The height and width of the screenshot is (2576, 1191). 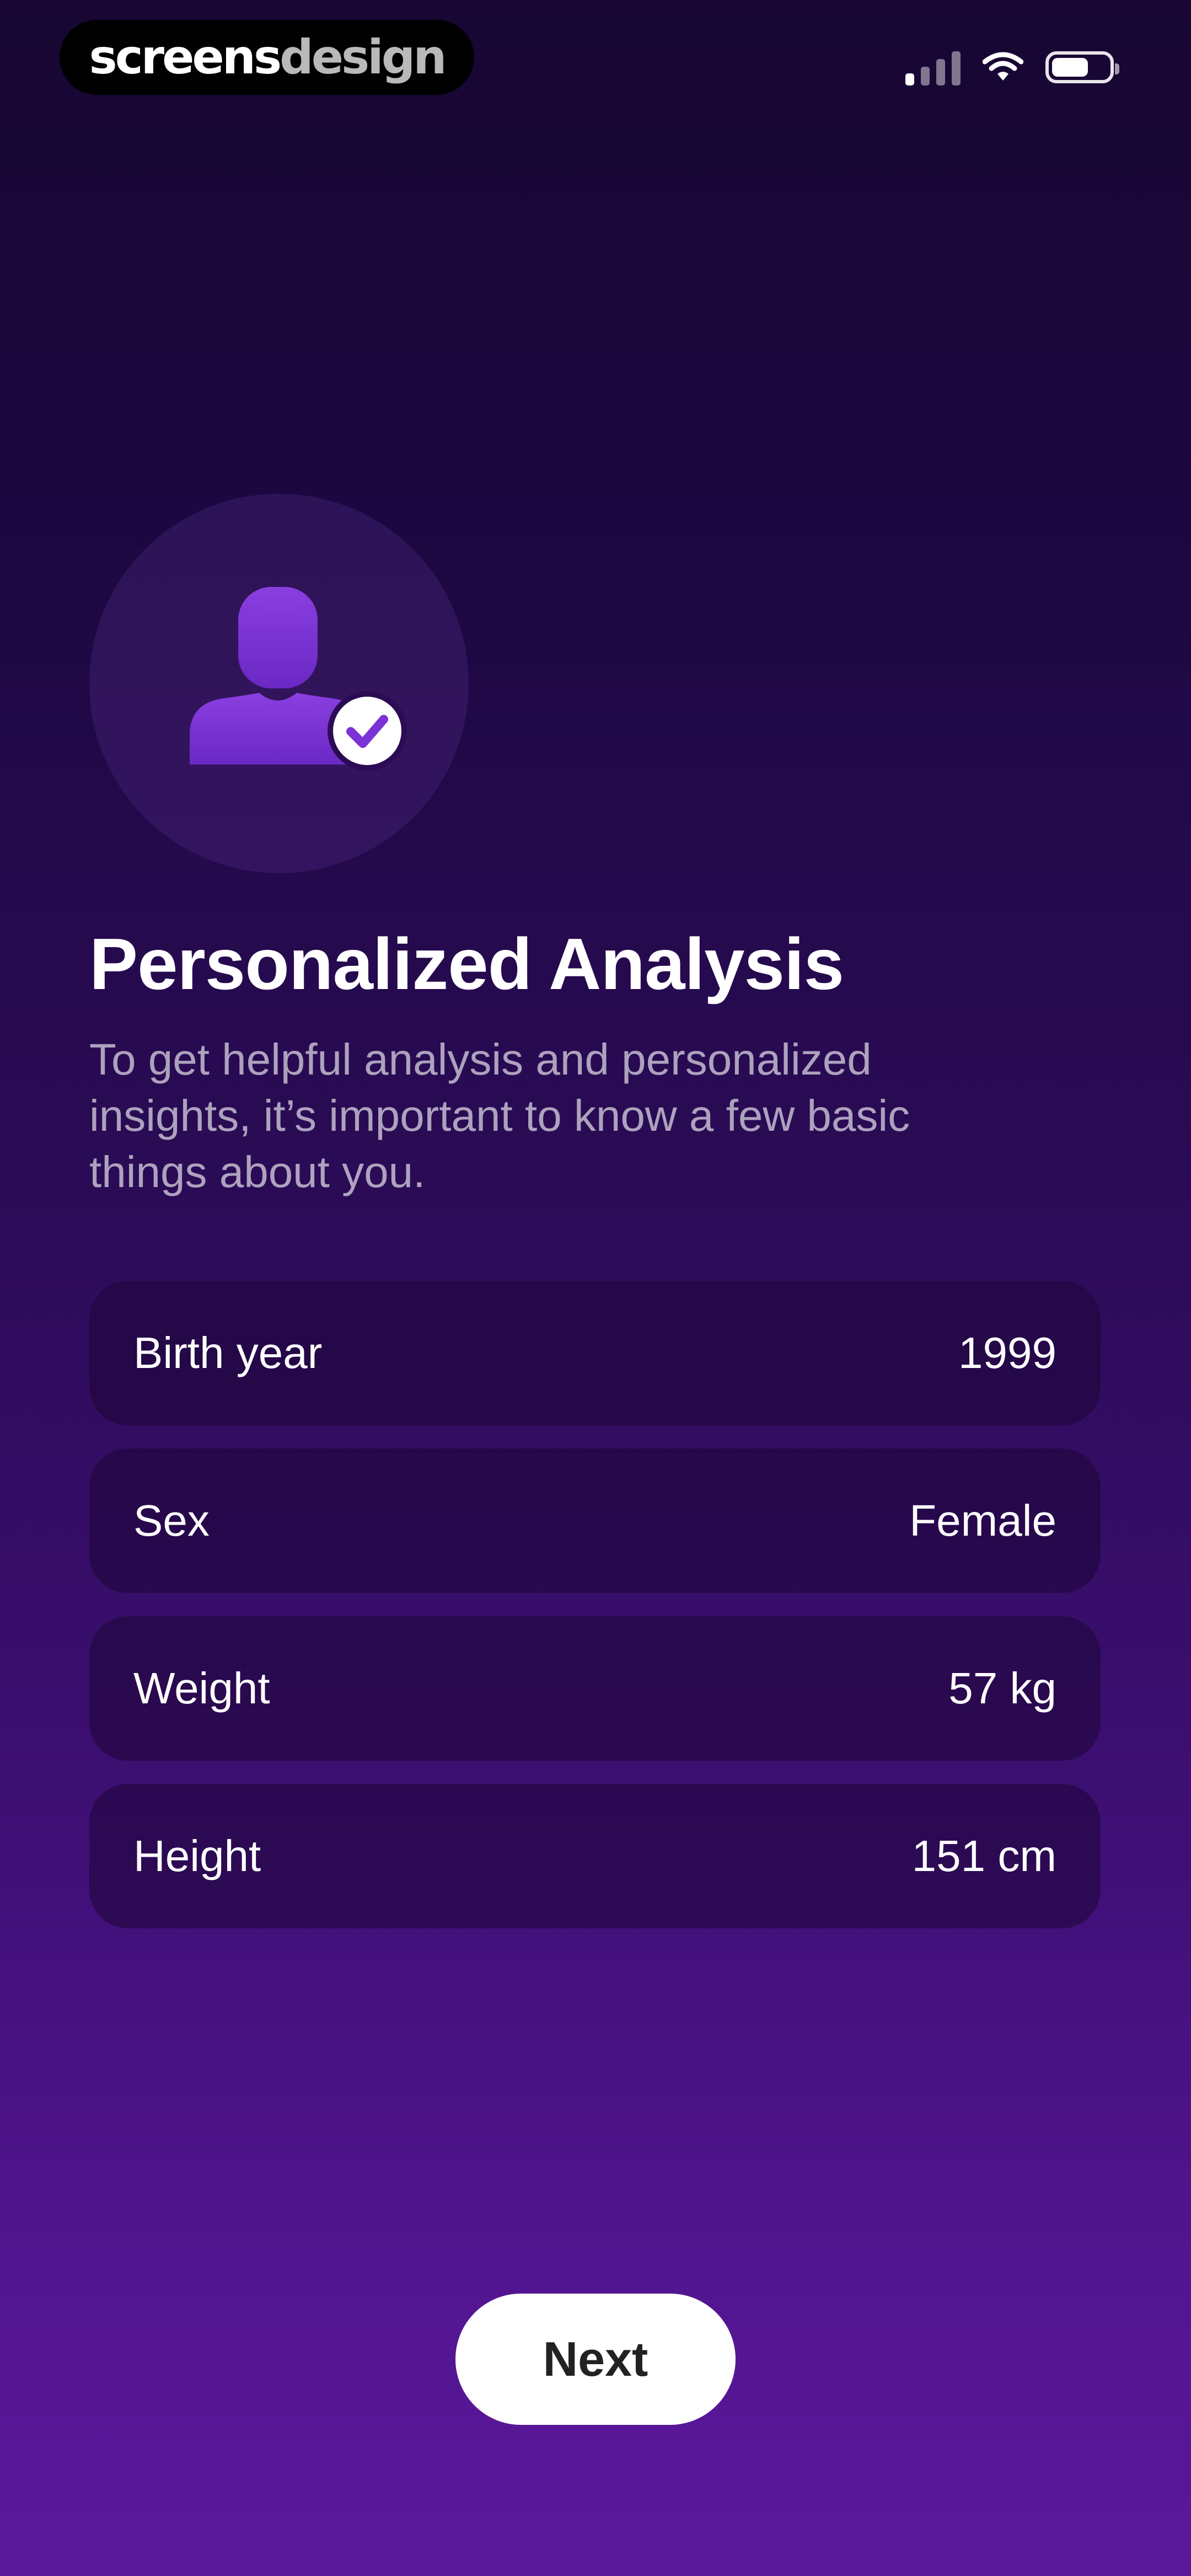 I want to click on field-row-weight: Weight 57 kg, so click(x=595, y=1688).